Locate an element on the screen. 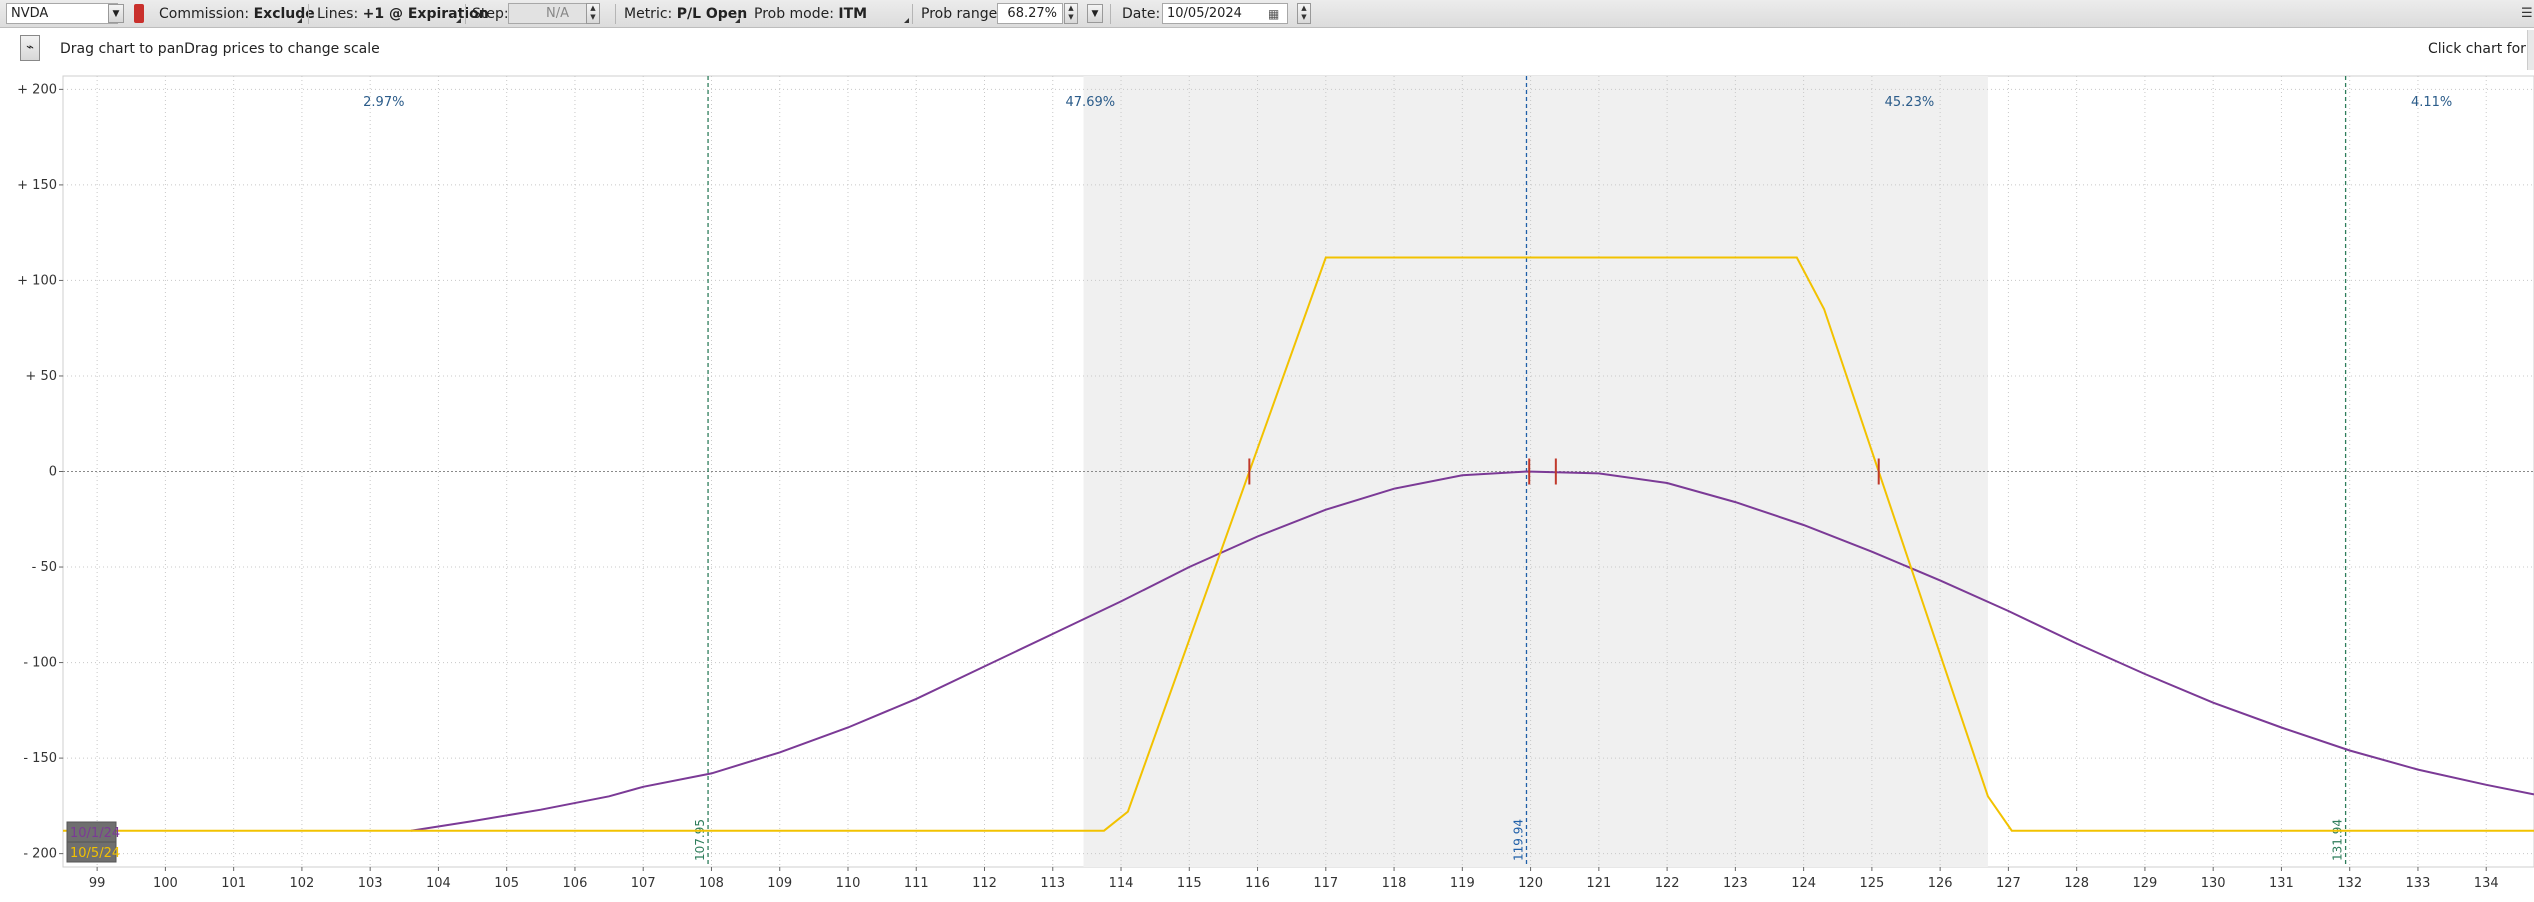  prob-range-field: 68.27% is located at coordinates (1030, 13).